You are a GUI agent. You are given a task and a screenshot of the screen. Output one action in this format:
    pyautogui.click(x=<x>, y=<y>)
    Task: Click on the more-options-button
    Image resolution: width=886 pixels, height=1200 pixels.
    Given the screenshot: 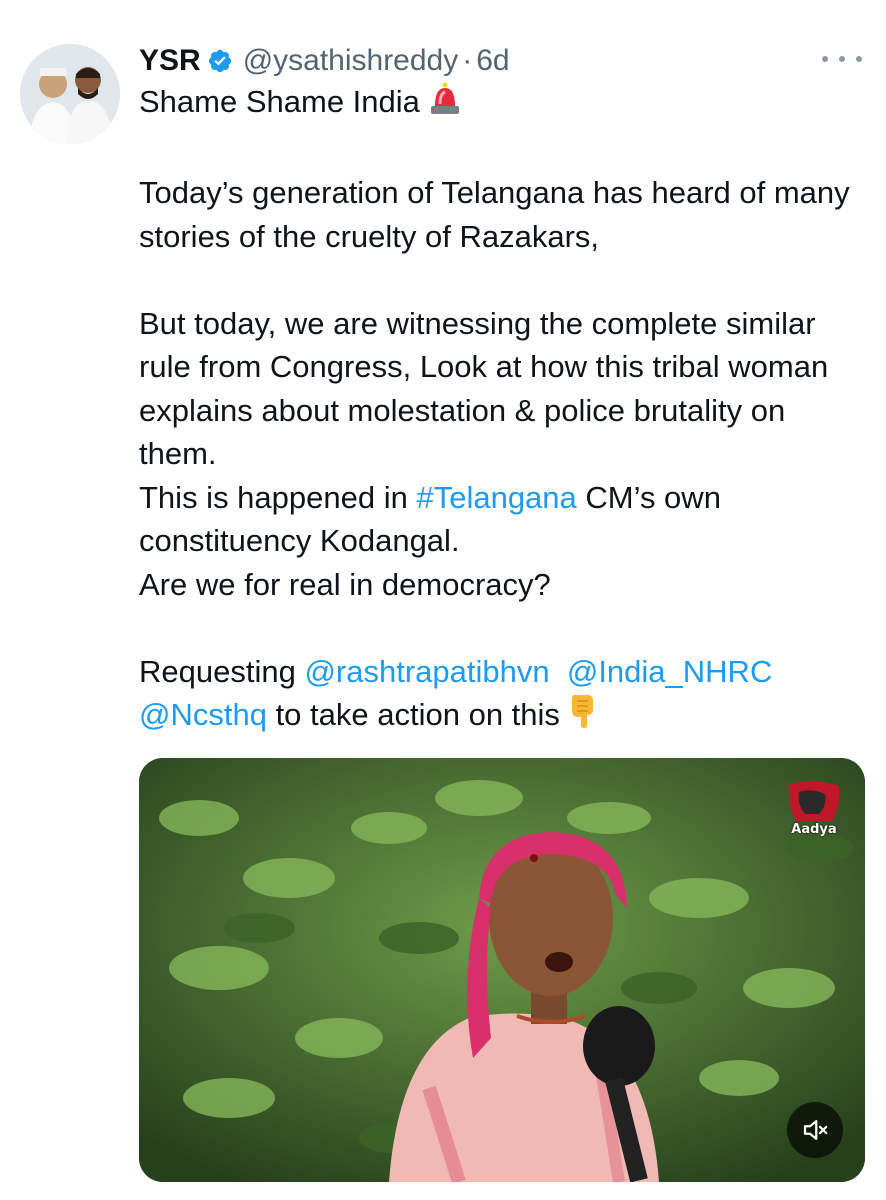 What is the action you would take?
    pyautogui.click(x=842, y=59)
    